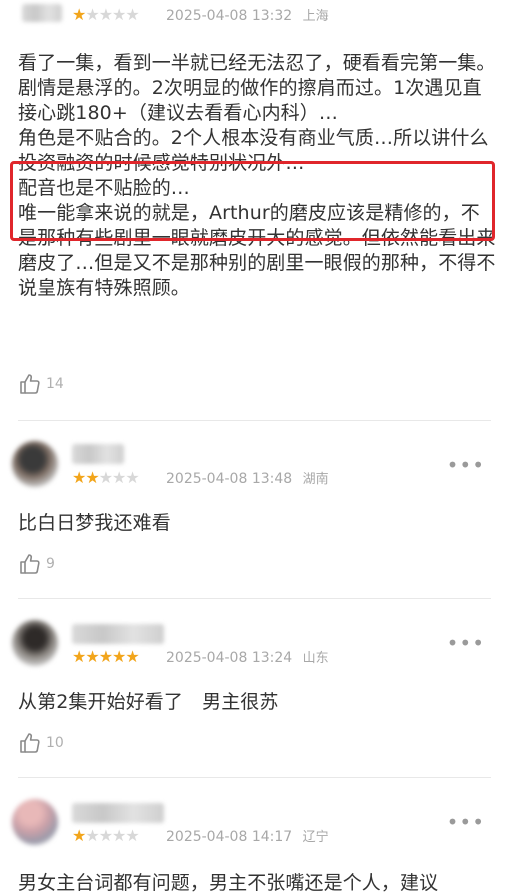 The height and width of the screenshot is (896, 511). What do you see at coordinates (41, 743) in the screenshot?
I see `like-button: 10` at bounding box center [41, 743].